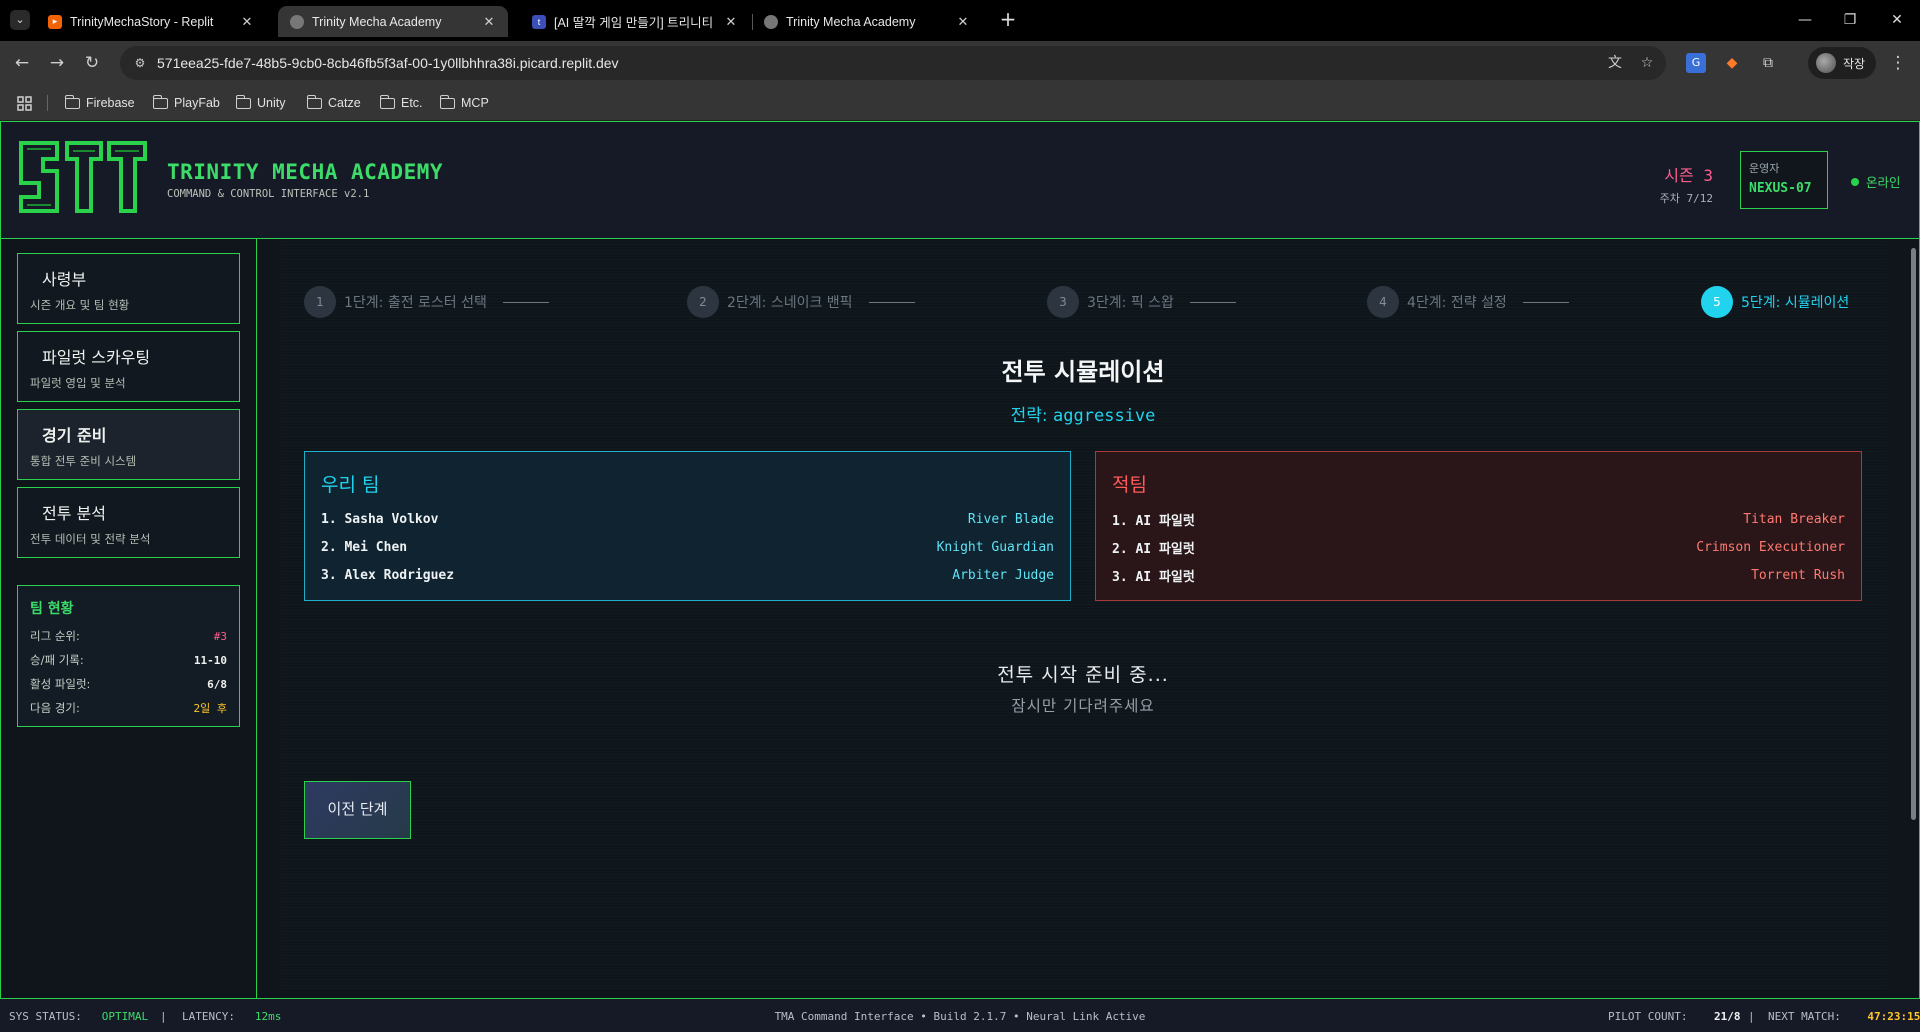 The image size is (1920, 1032). Describe the element at coordinates (1798, 575) in the screenshot. I see `mech-name: Torrent Rush` at that location.